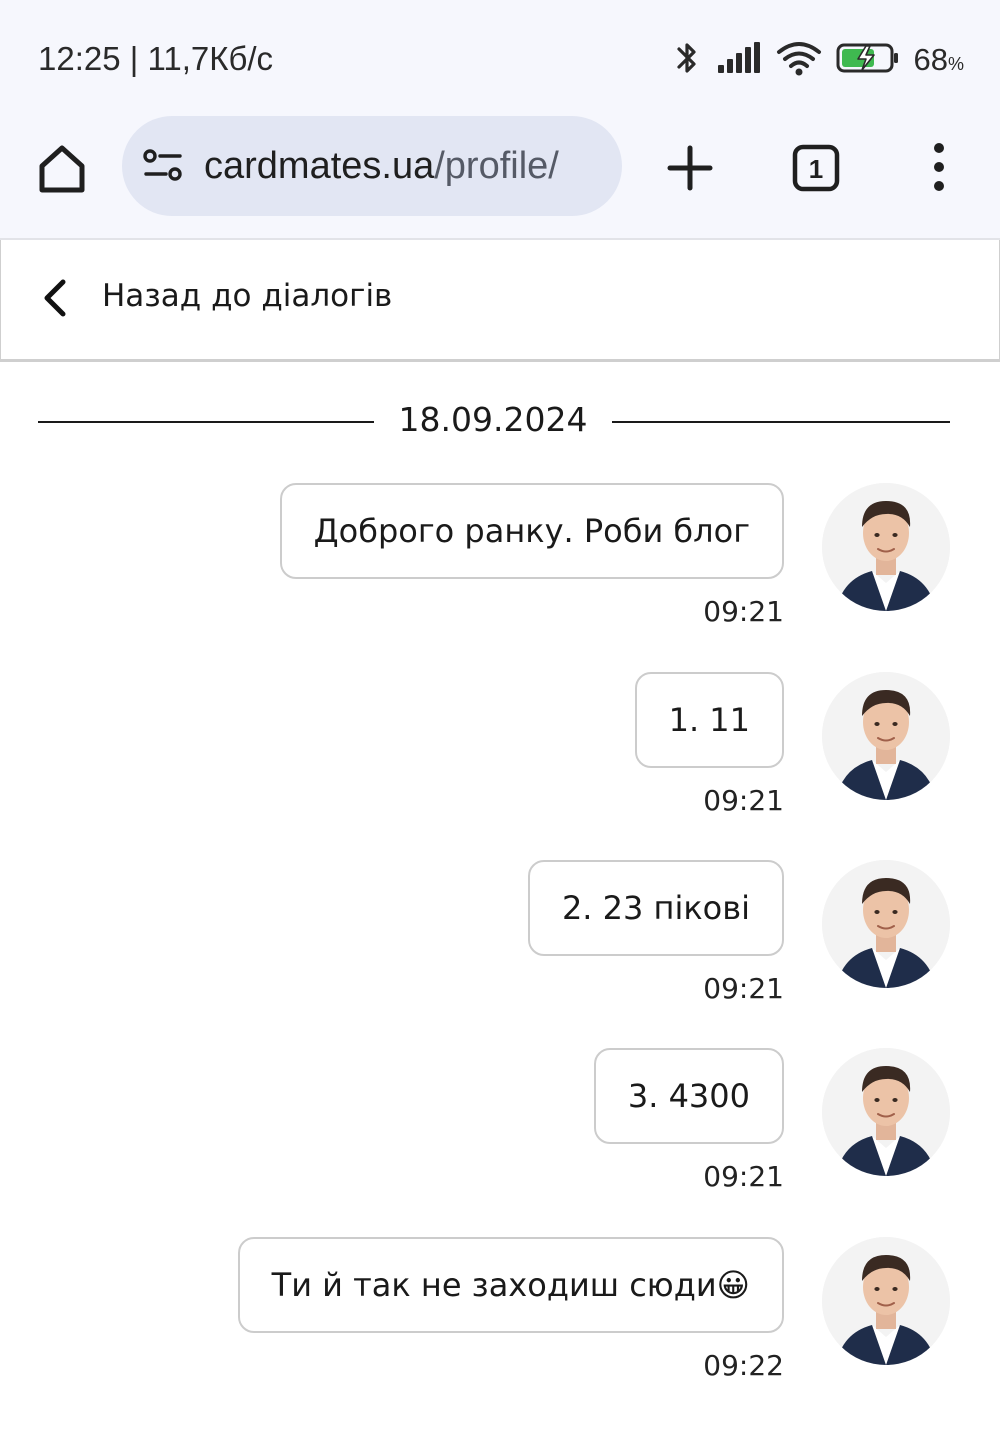  I want to click on signal-icon, so click(739, 60).